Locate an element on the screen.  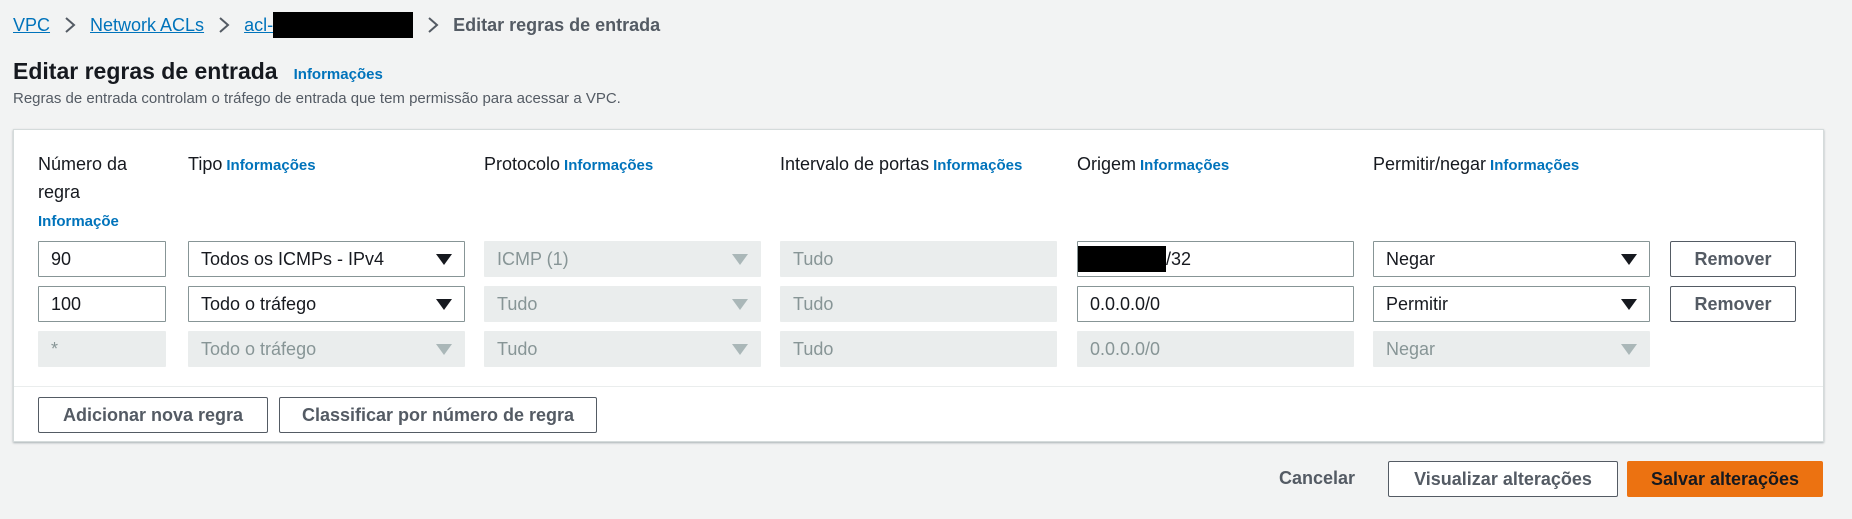
col-header-type-label: Tipo is located at coordinates (205, 164).